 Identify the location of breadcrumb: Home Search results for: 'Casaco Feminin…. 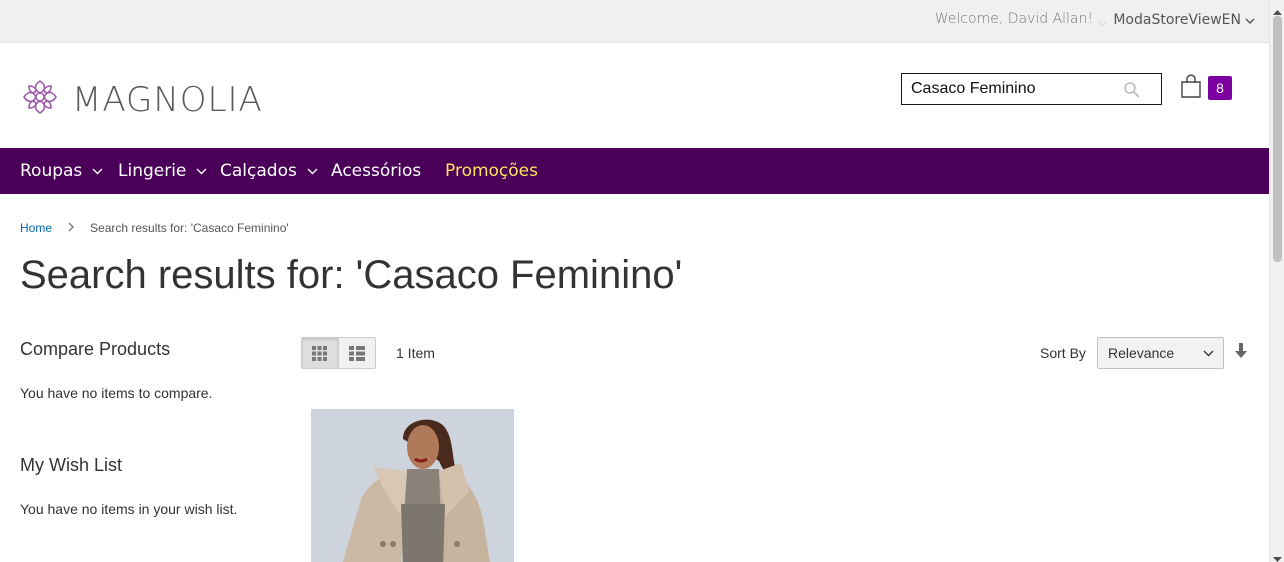
(154, 228).